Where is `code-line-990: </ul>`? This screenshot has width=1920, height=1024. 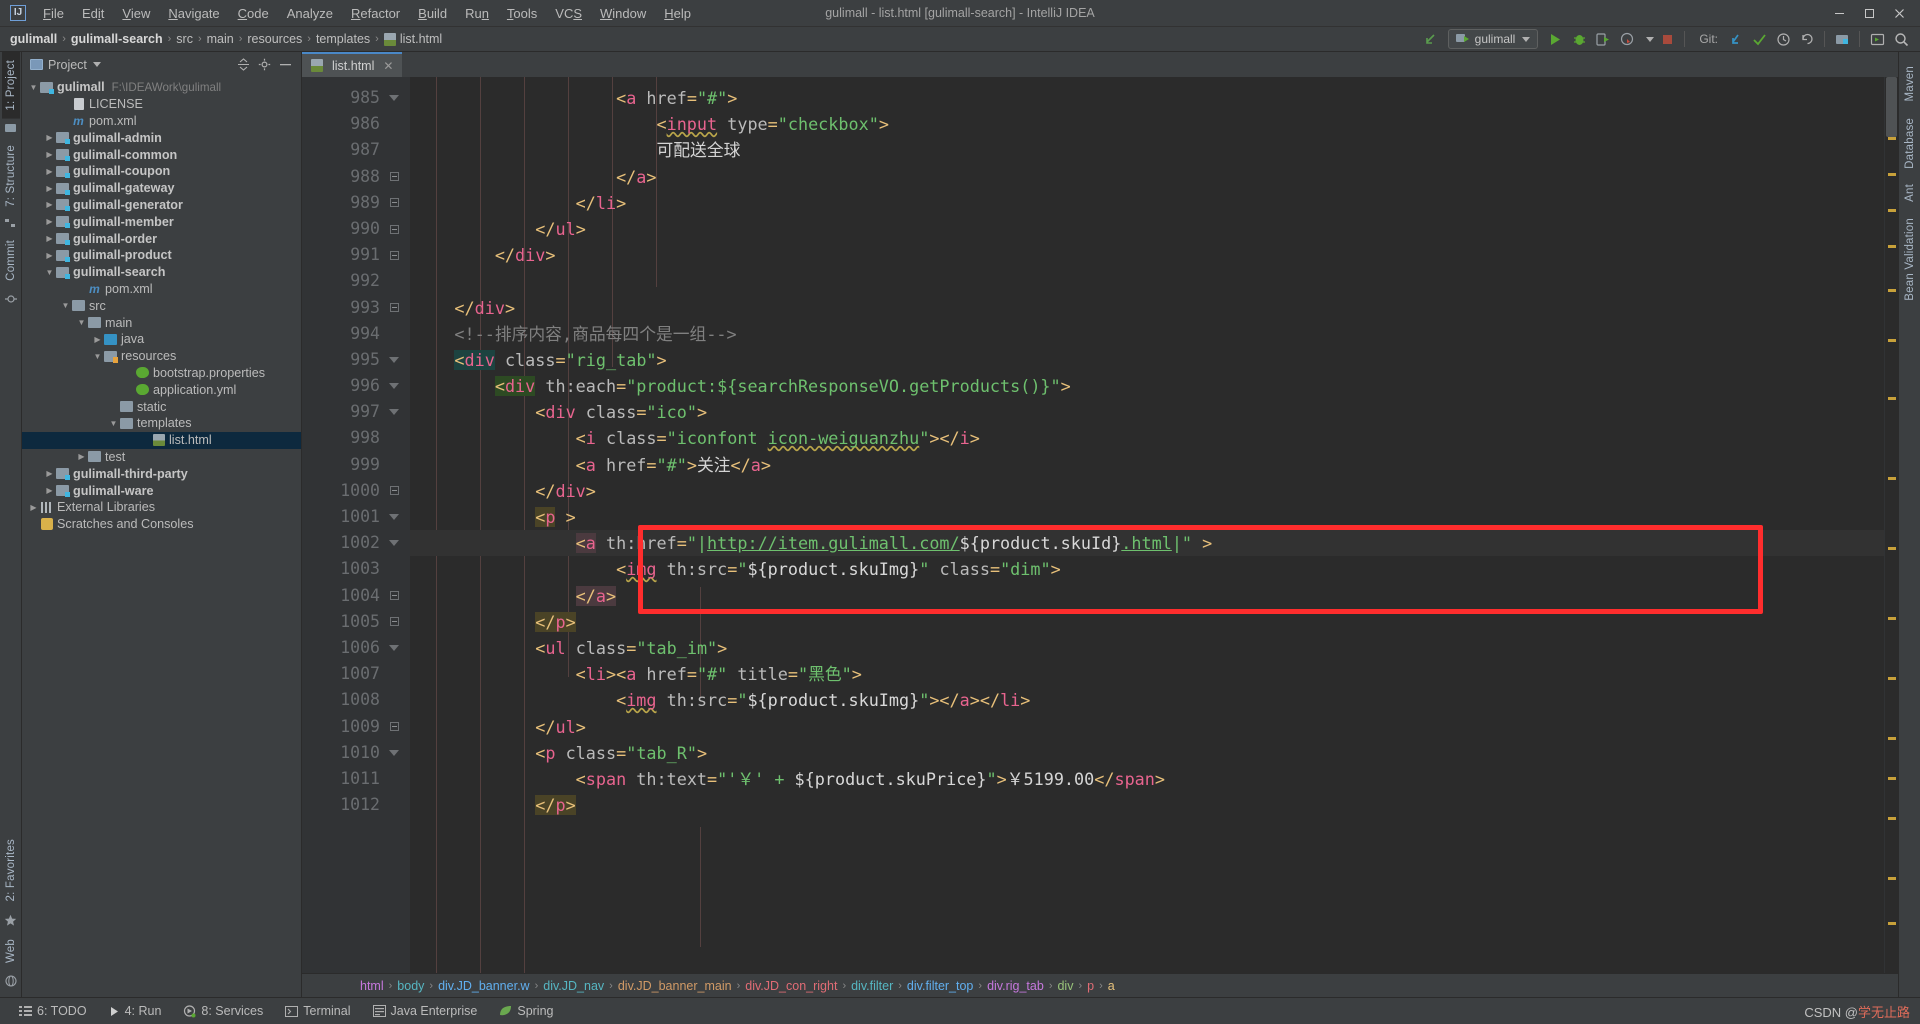
code-line-990: </ul> is located at coordinates (1147, 229).